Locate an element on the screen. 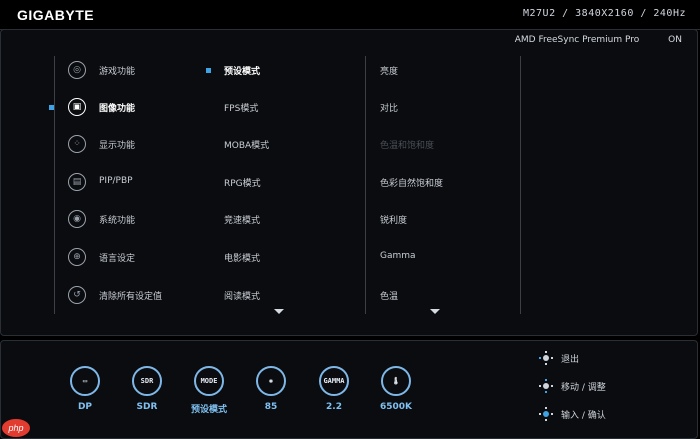  freesync-label: AMD FreeSync Premium Pro is located at coordinates (577, 40).